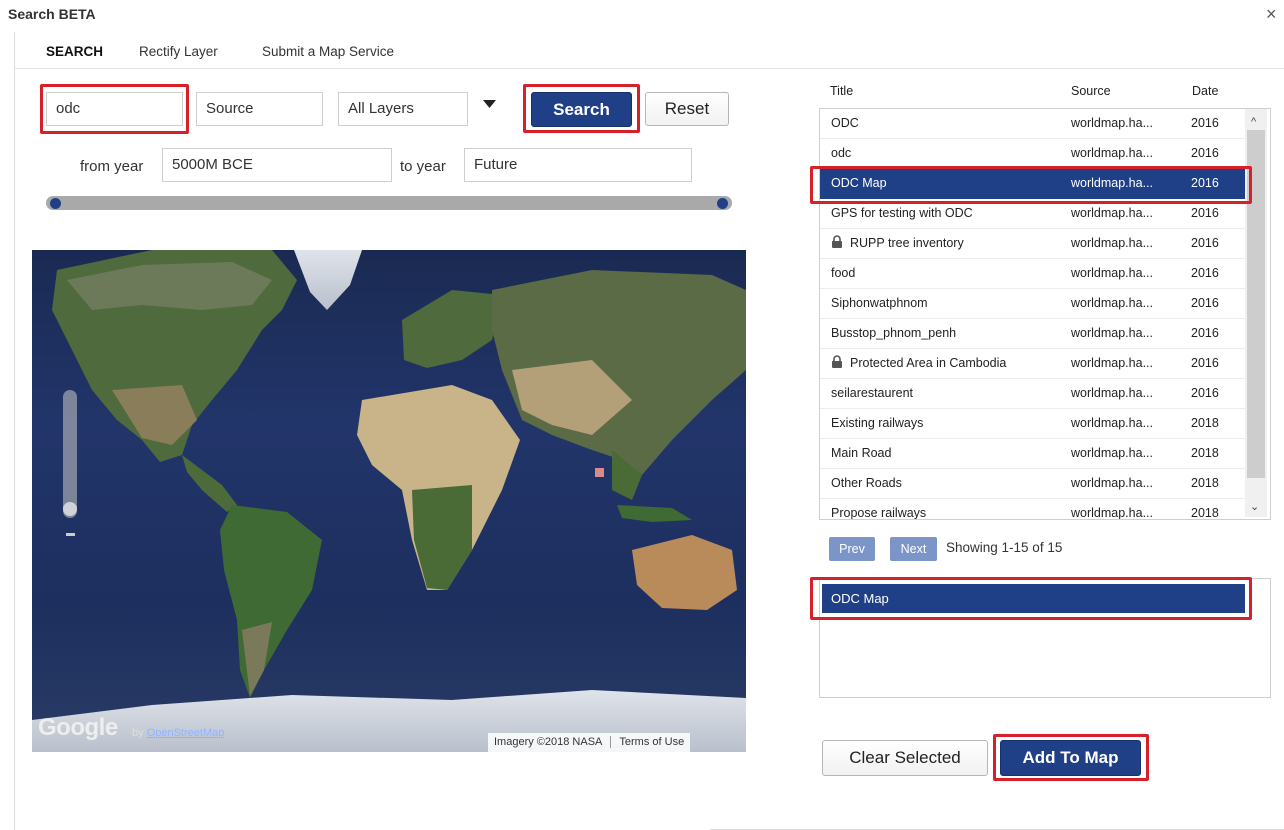 Image resolution: width=1284 pixels, height=830 pixels. Describe the element at coordinates (1256, 304) in the screenshot. I see `scrollbar-thumb` at that location.